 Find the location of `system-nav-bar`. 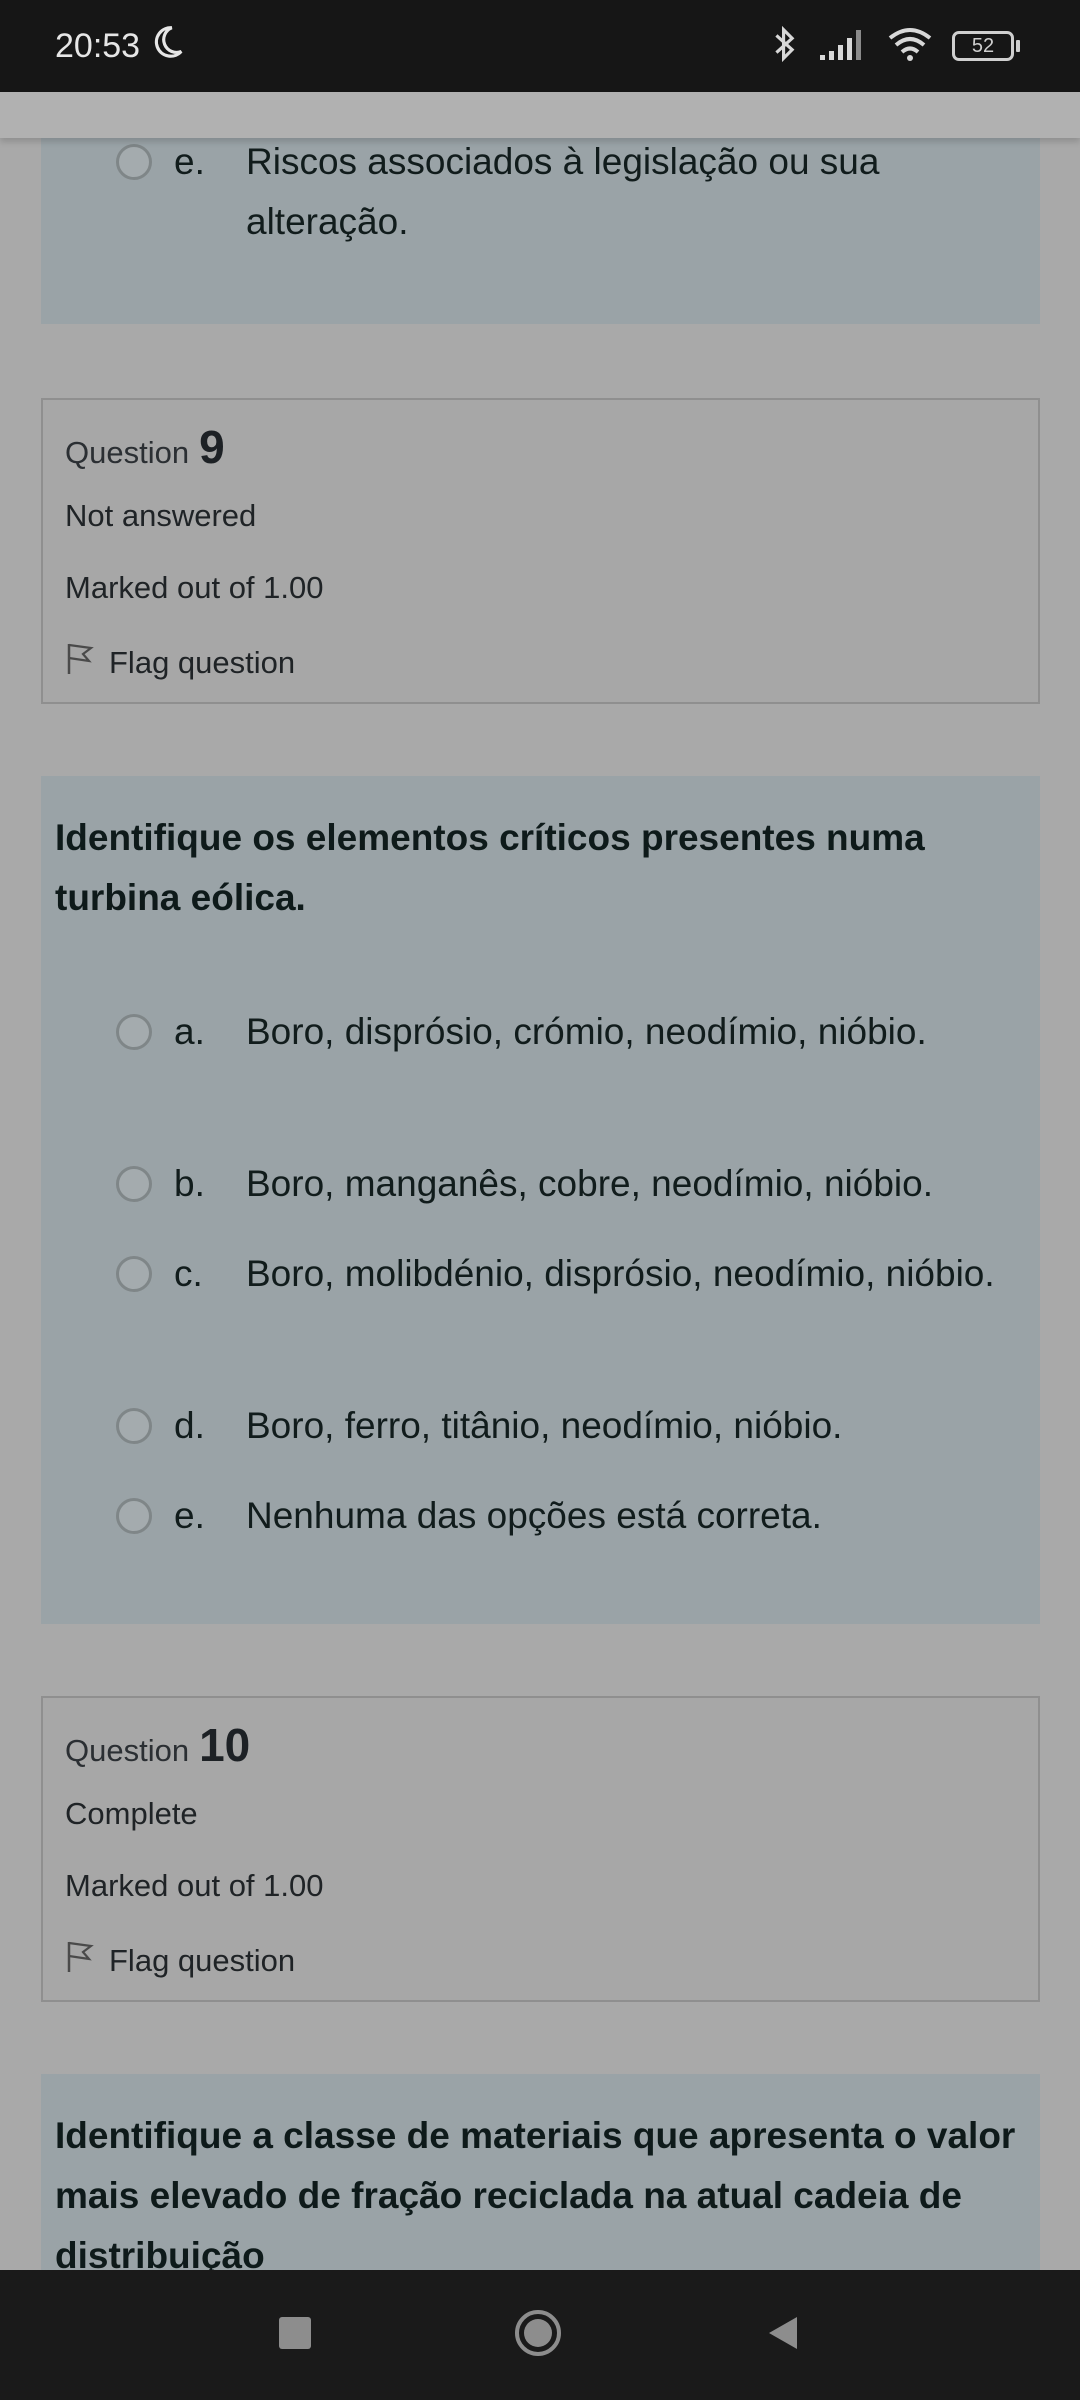

system-nav-bar is located at coordinates (540, 2335).